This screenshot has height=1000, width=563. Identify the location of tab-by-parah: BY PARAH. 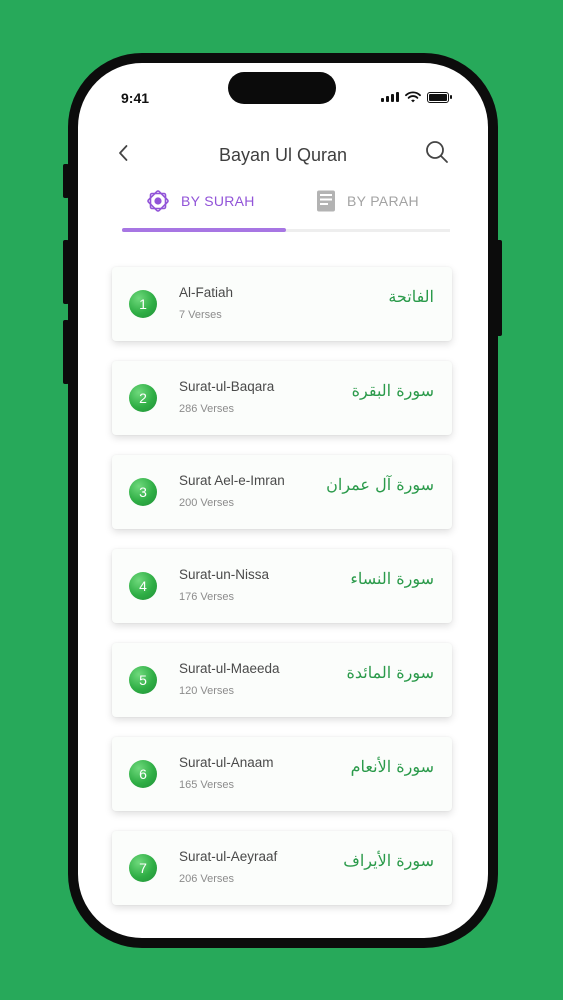
(367, 201).